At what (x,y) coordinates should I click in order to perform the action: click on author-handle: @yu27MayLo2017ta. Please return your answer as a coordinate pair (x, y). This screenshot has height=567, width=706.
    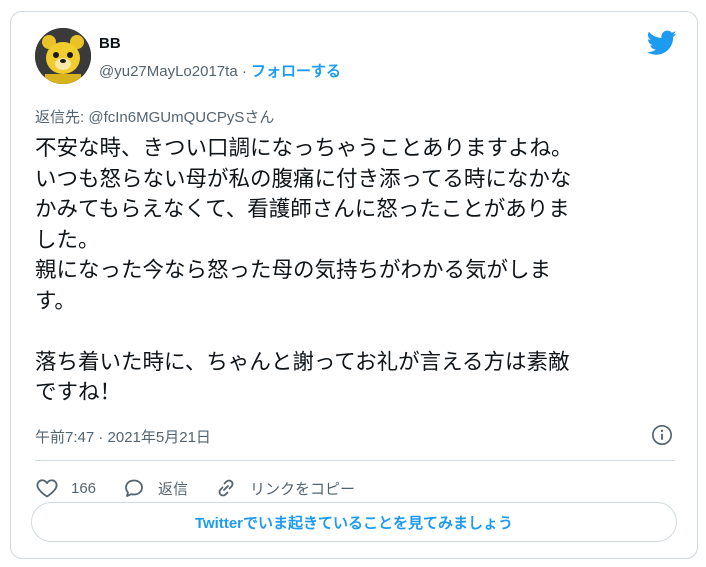
    Looking at the image, I should click on (168, 71).